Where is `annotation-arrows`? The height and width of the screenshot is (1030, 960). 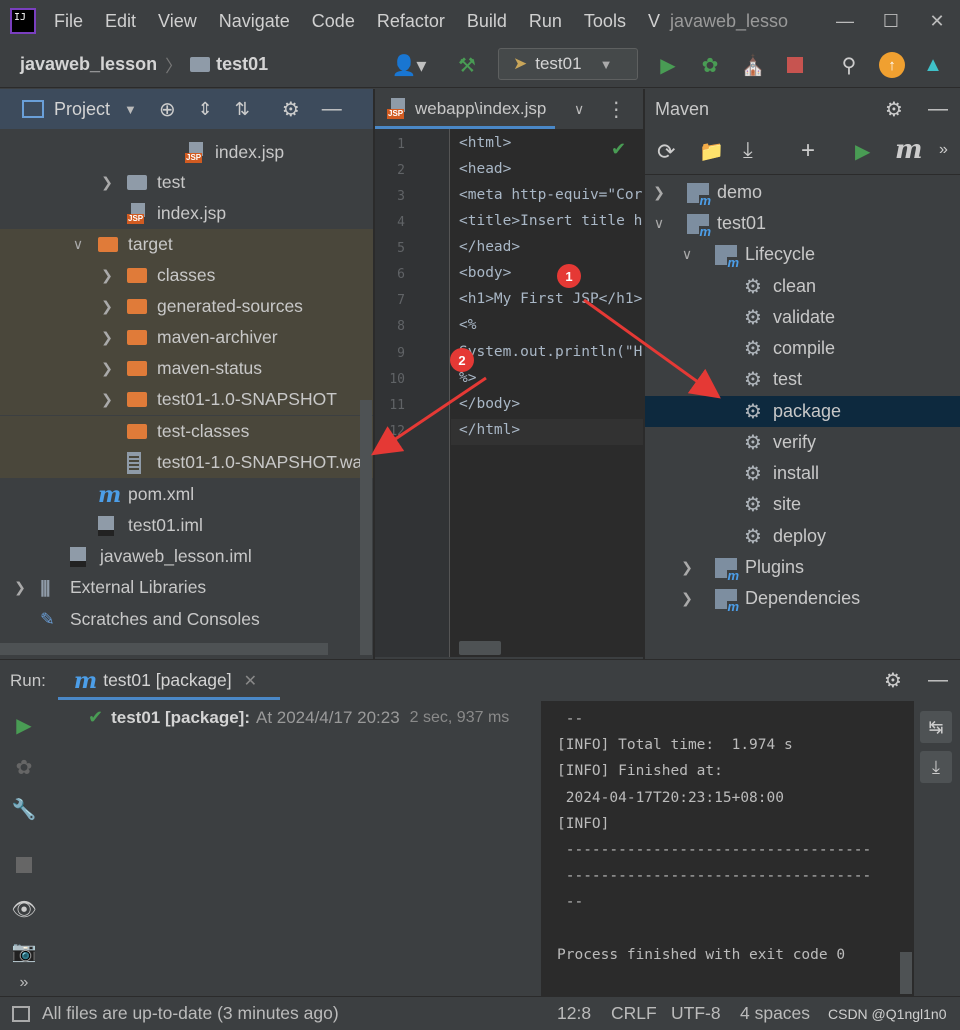 annotation-arrows is located at coordinates (546, 377).